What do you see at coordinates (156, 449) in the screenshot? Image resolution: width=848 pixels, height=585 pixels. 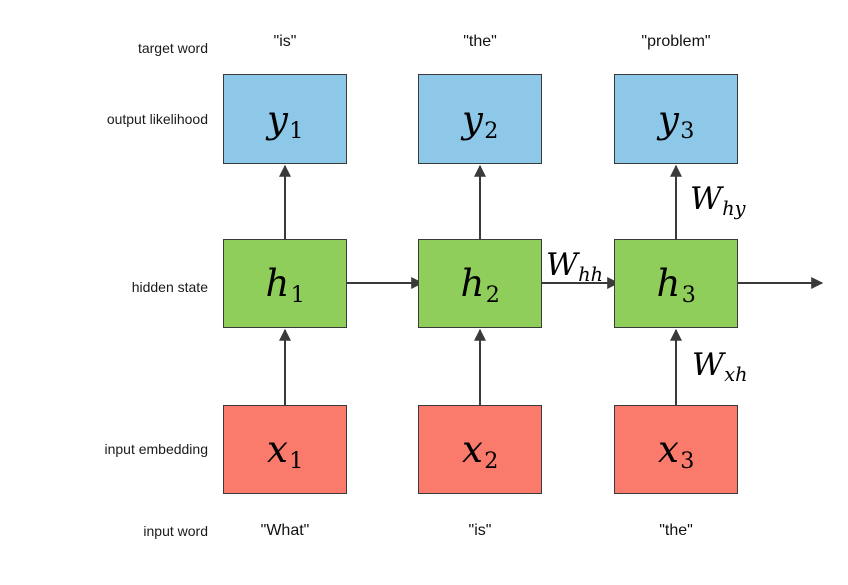 I see `row-label-input-embedding: input embedding` at bounding box center [156, 449].